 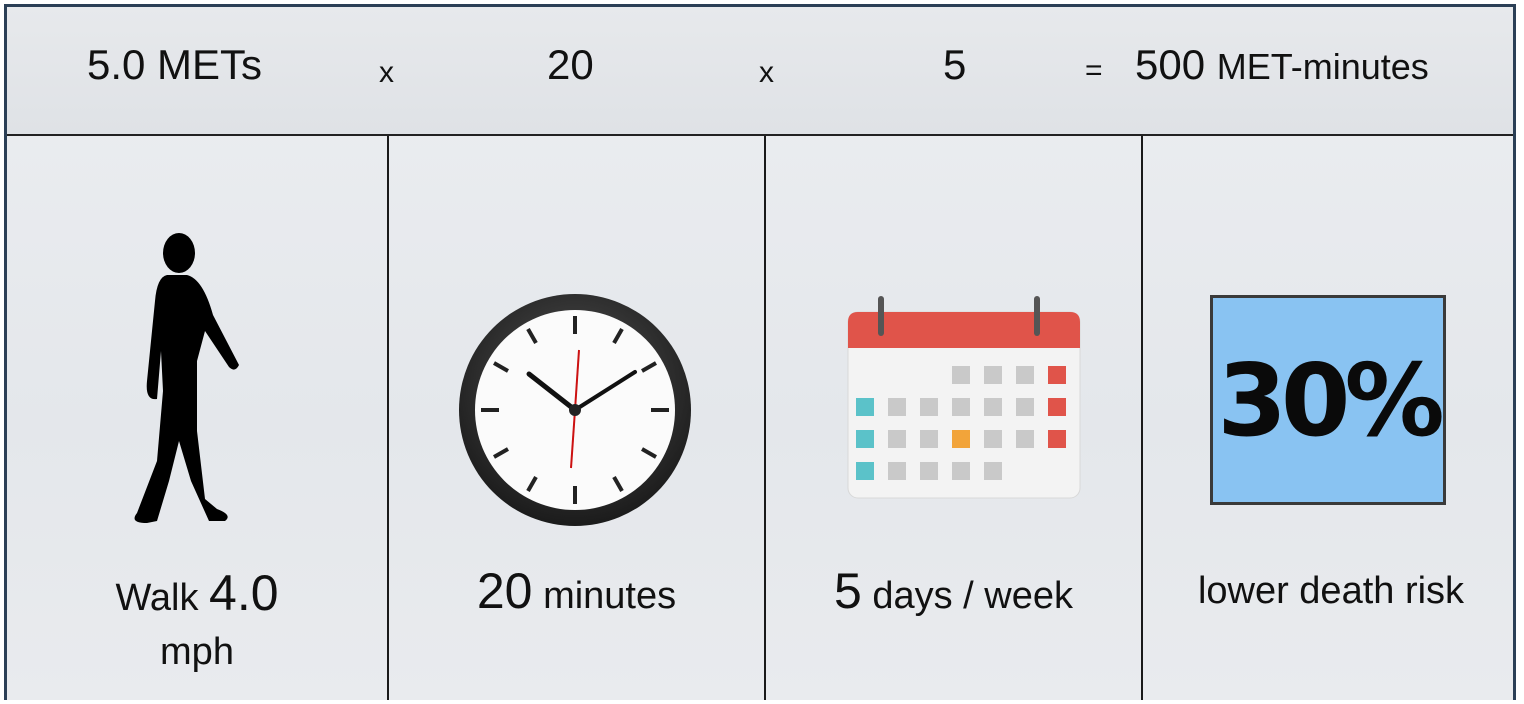 I want to click on result-caption: lower death risk, so click(x=1331, y=591).